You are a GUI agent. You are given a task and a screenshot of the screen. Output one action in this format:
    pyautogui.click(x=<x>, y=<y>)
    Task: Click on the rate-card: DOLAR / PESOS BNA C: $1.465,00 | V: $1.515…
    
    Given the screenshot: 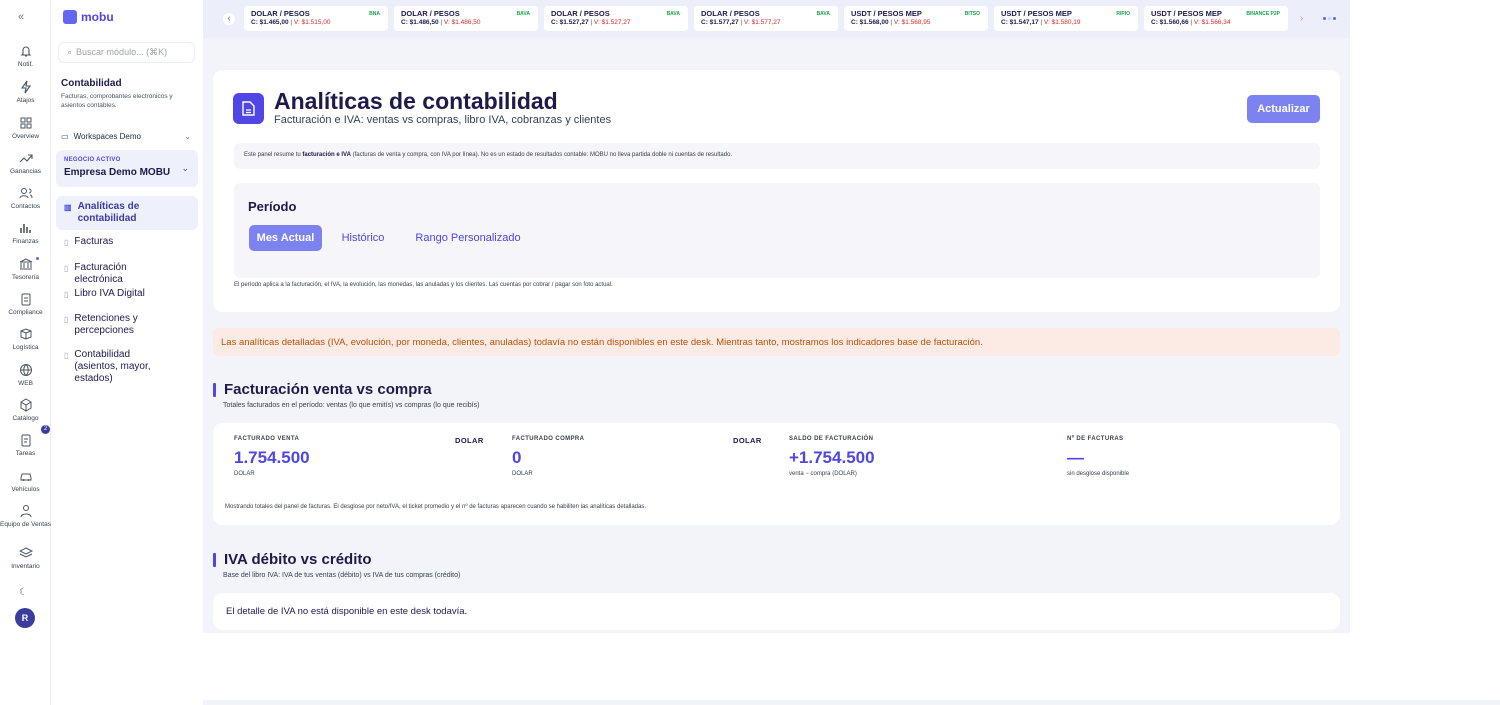 What is the action you would take?
    pyautogui.click(x=316, y=18)
    